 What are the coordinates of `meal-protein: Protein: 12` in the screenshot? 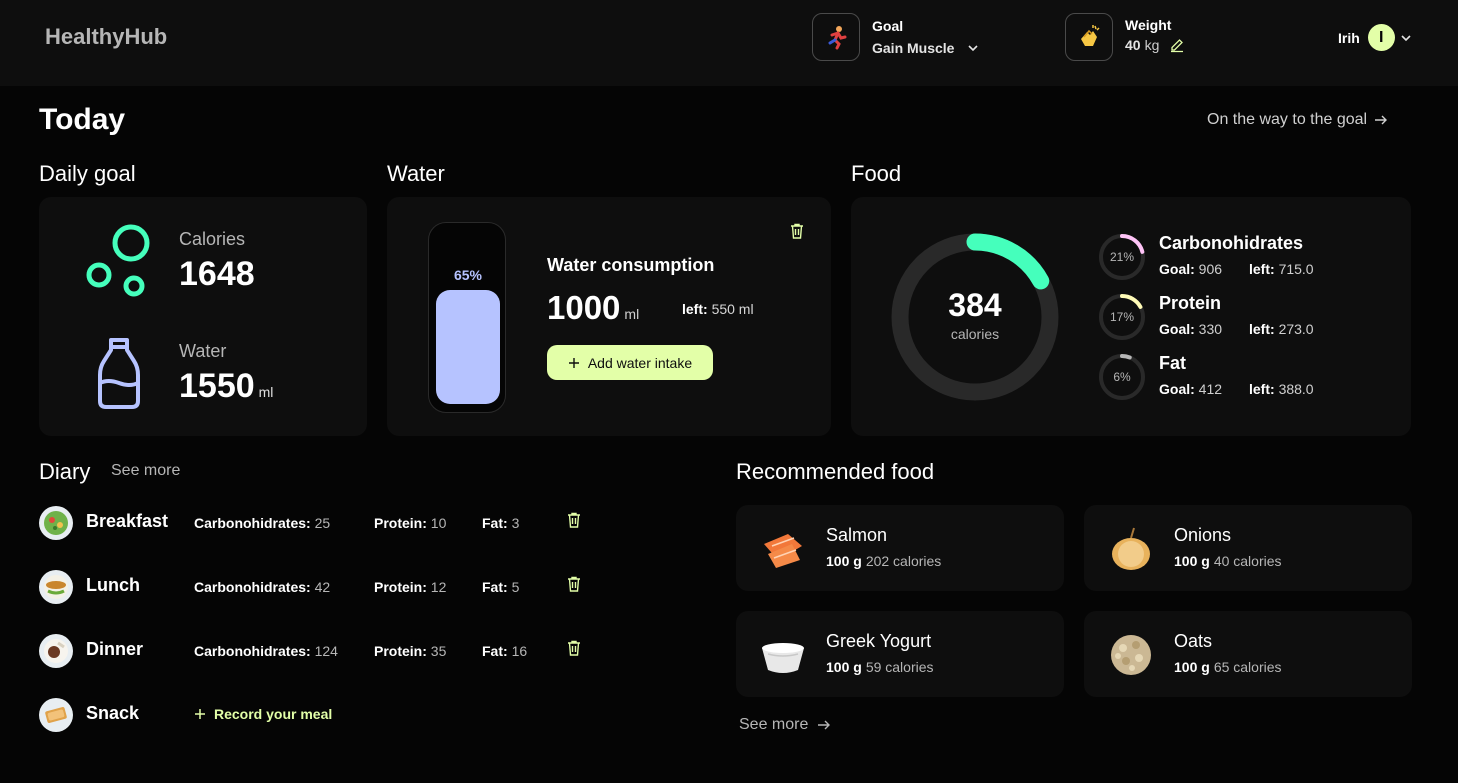 It's located at (410, 587).